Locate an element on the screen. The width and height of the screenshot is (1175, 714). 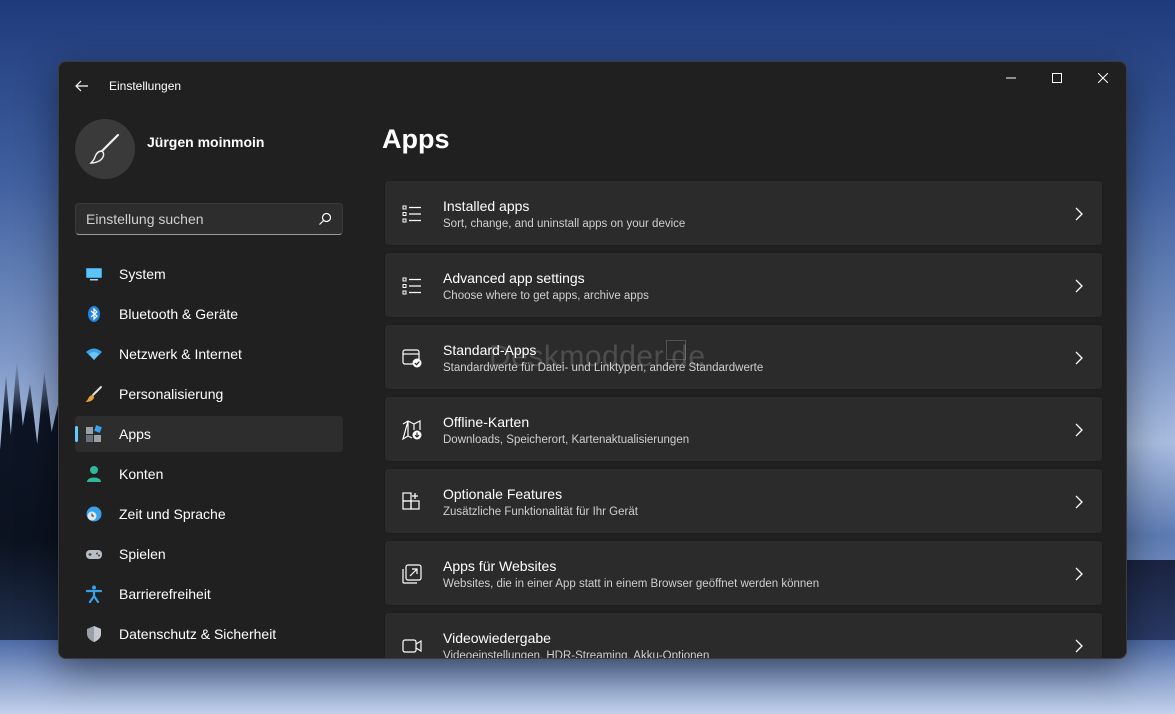
back-arrow-icon is located at coordinates (81, 86).